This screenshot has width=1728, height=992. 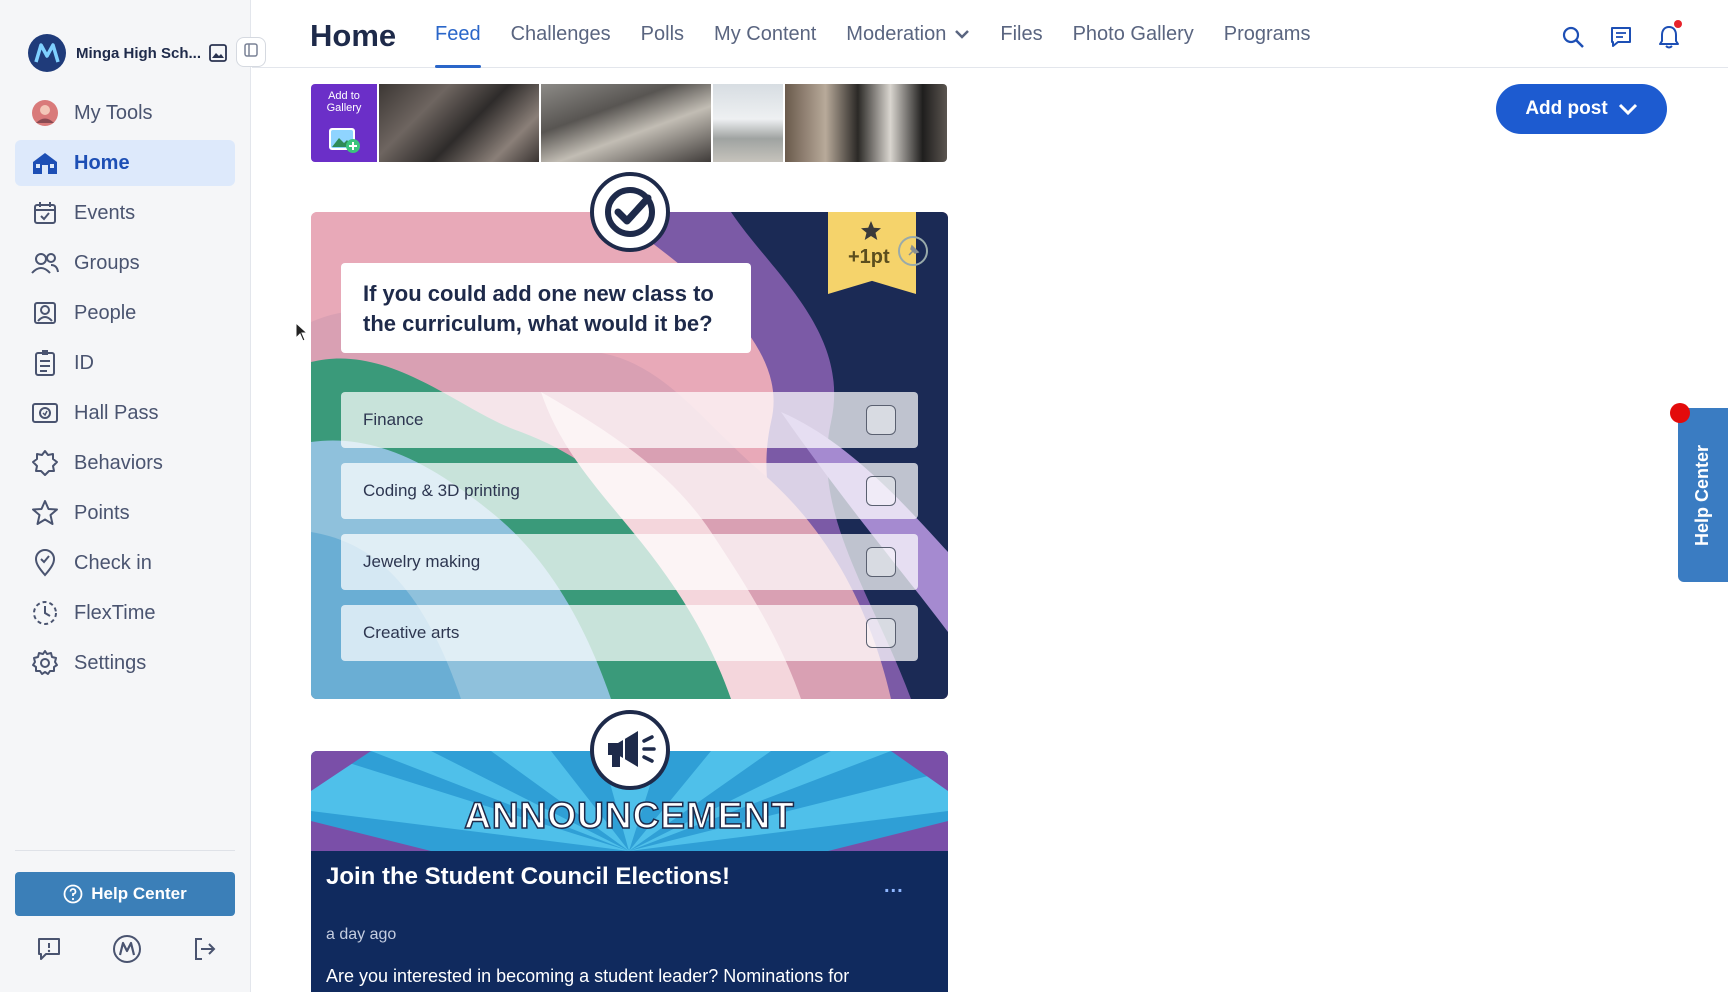 What do you see at coordinates (441, 490) in the screenshot?
I see `poll-option-label: Coding & 3D printing` at bounding box center [441, 490].